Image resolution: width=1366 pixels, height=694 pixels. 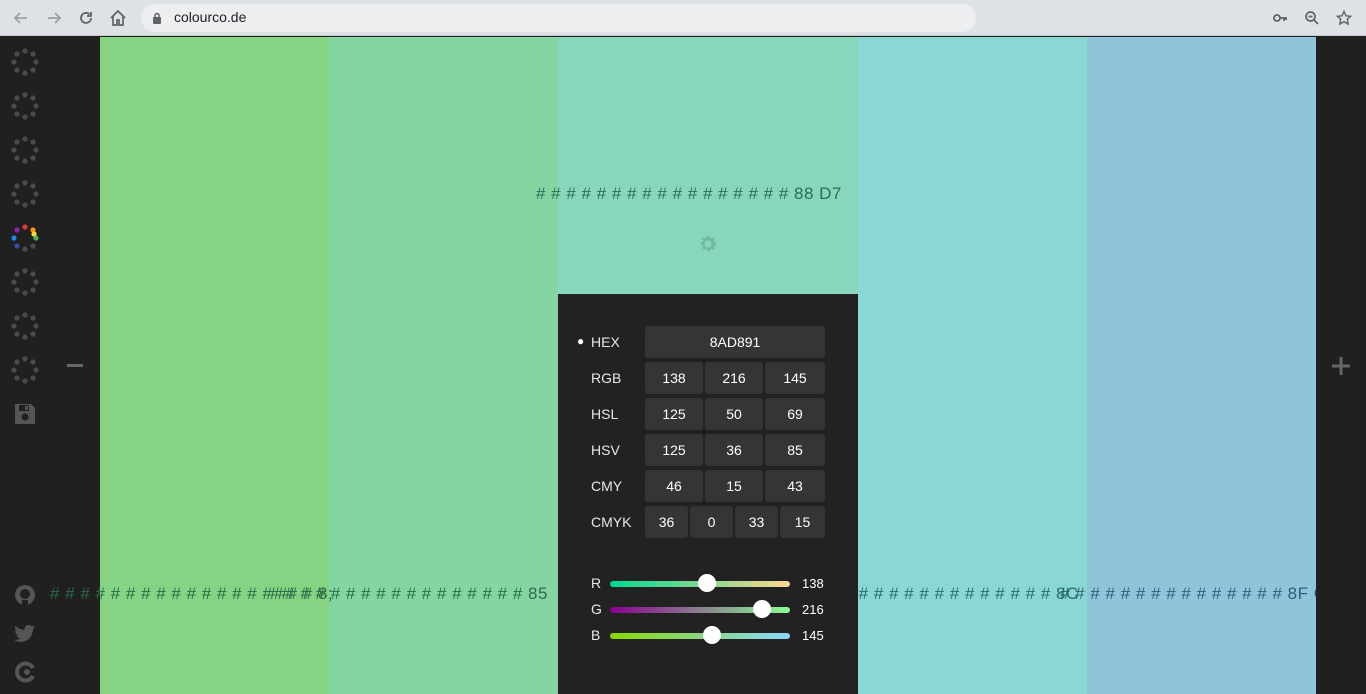 What do you see at coordinates (1312, 18) in the screenshot?
I see `zoom-icon` at bounding box center [1312, 18].